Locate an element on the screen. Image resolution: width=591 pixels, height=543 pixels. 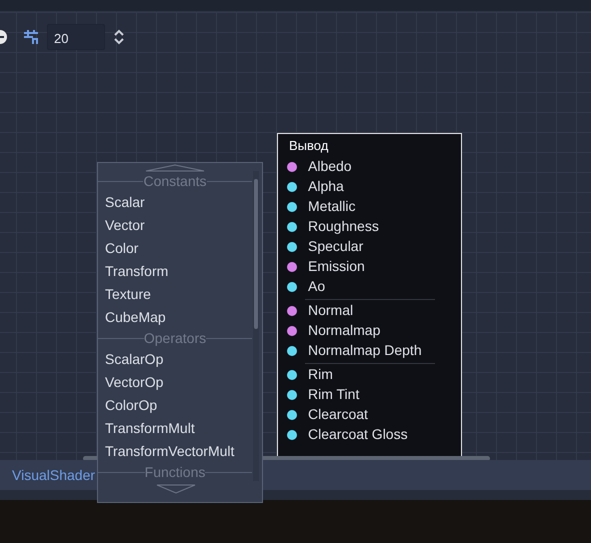
vertical-scrollbar is located at coordinates (256, 254).